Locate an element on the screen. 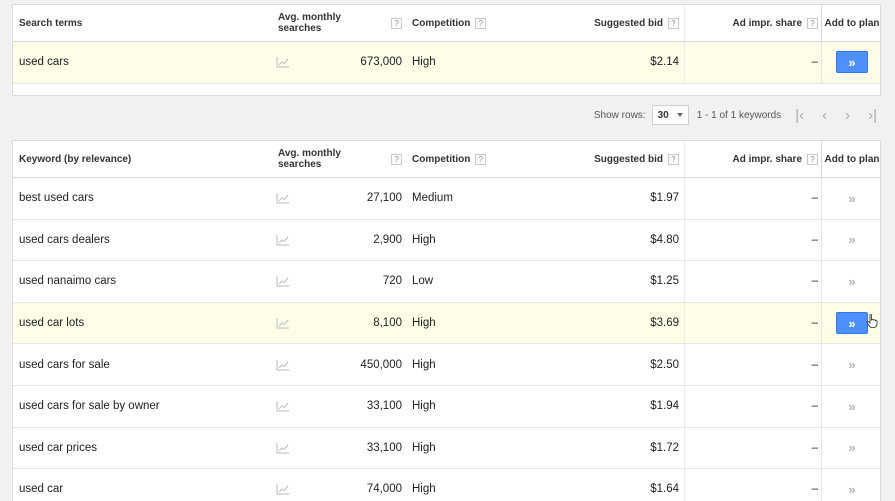 This screenshot has height=501, width=895. keyword-cell: used car is located at coordinates (41, 489).